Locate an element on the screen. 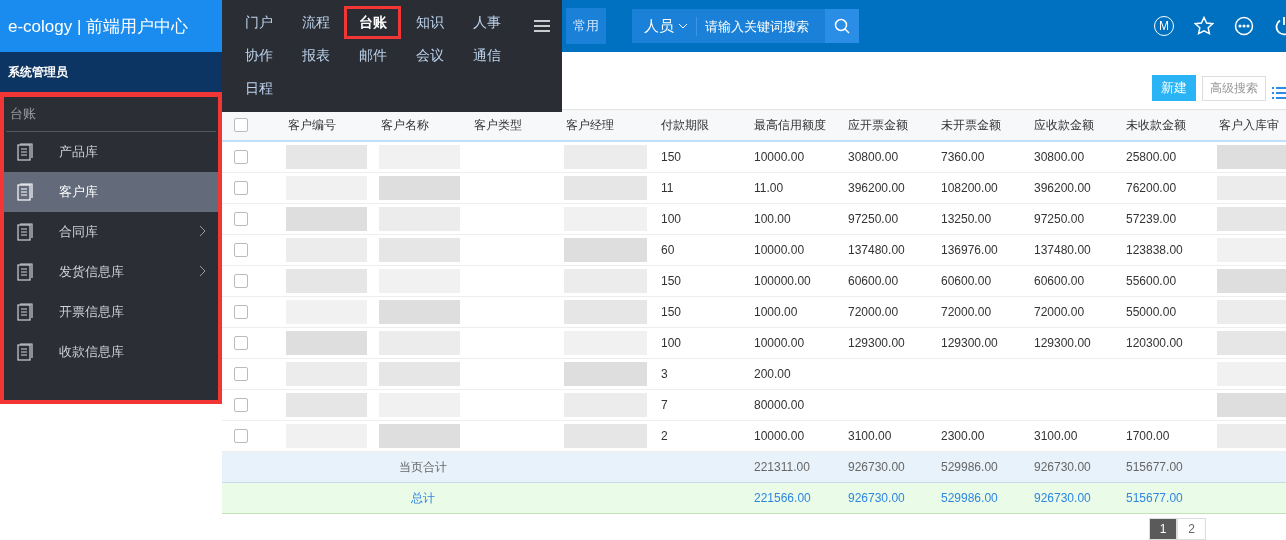  summary-value: 529986.00 is located at coordinates (969, 498).